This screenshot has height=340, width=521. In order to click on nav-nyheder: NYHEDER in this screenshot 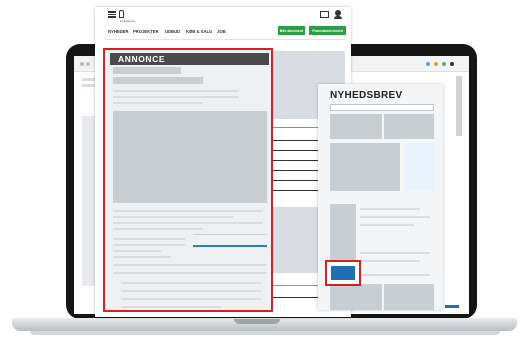, I will do `click(118, 31)`.